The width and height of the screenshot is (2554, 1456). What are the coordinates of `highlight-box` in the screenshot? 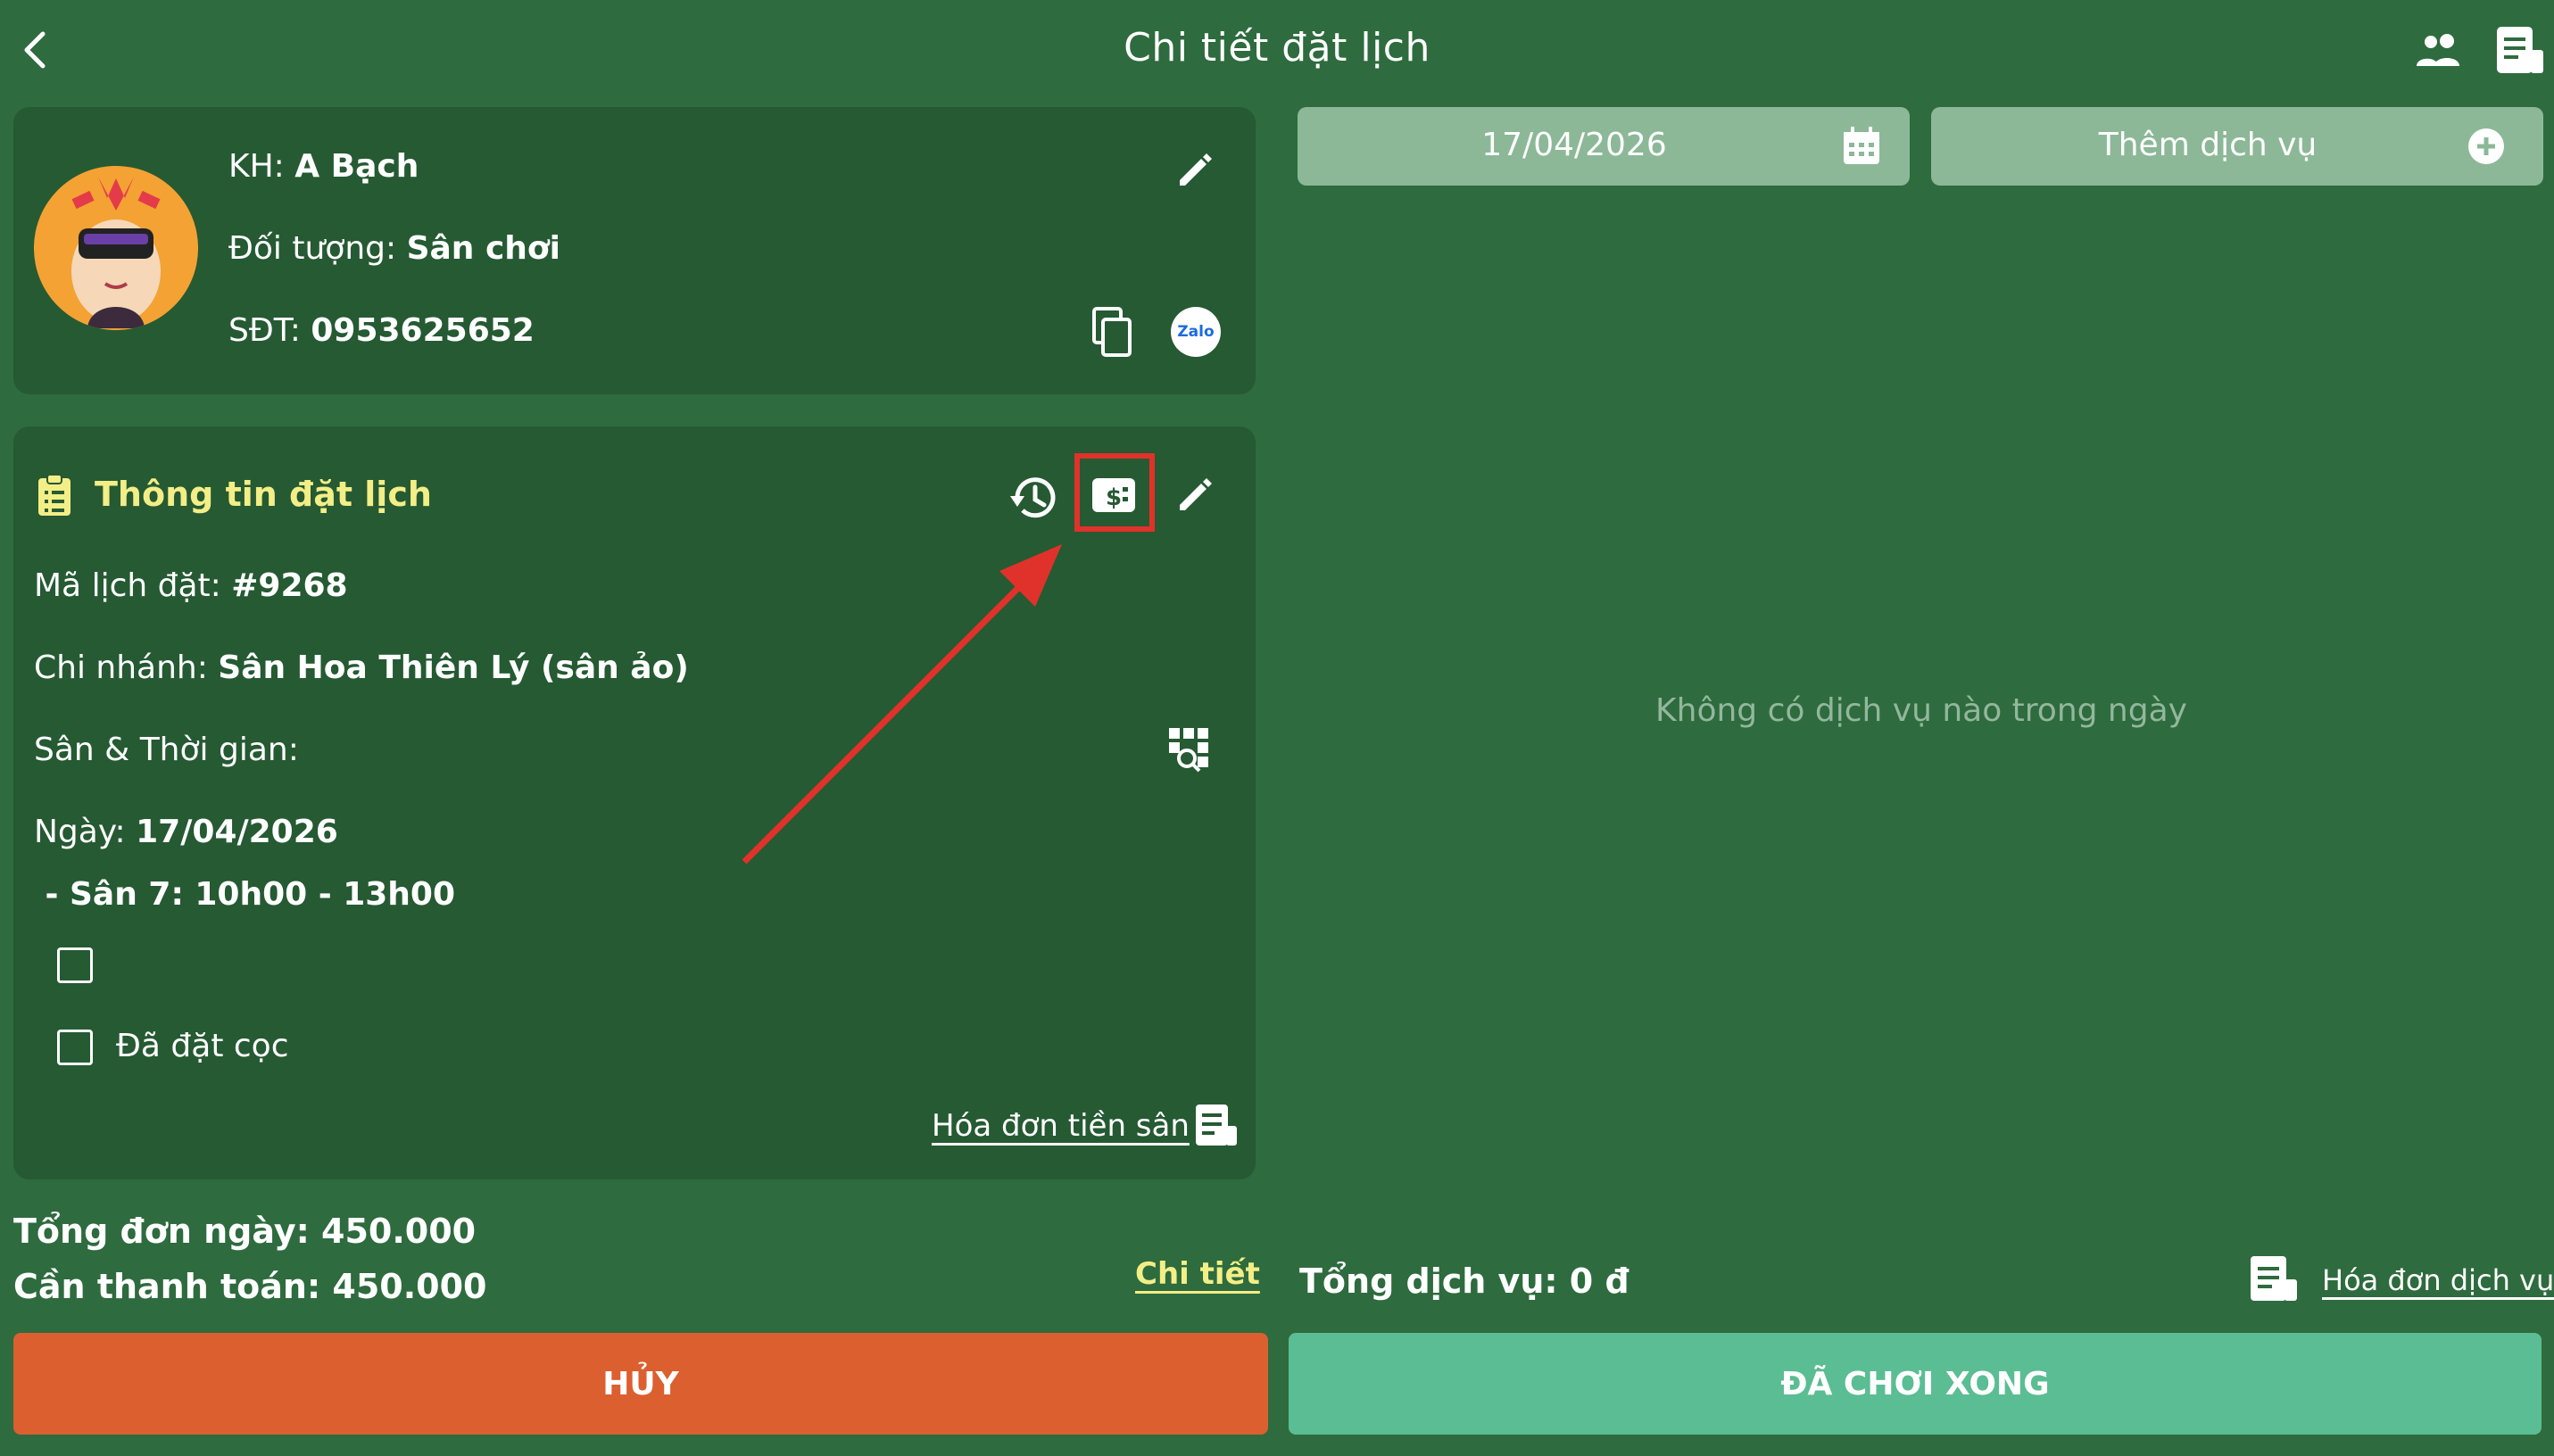 It's located at (1114, 492).